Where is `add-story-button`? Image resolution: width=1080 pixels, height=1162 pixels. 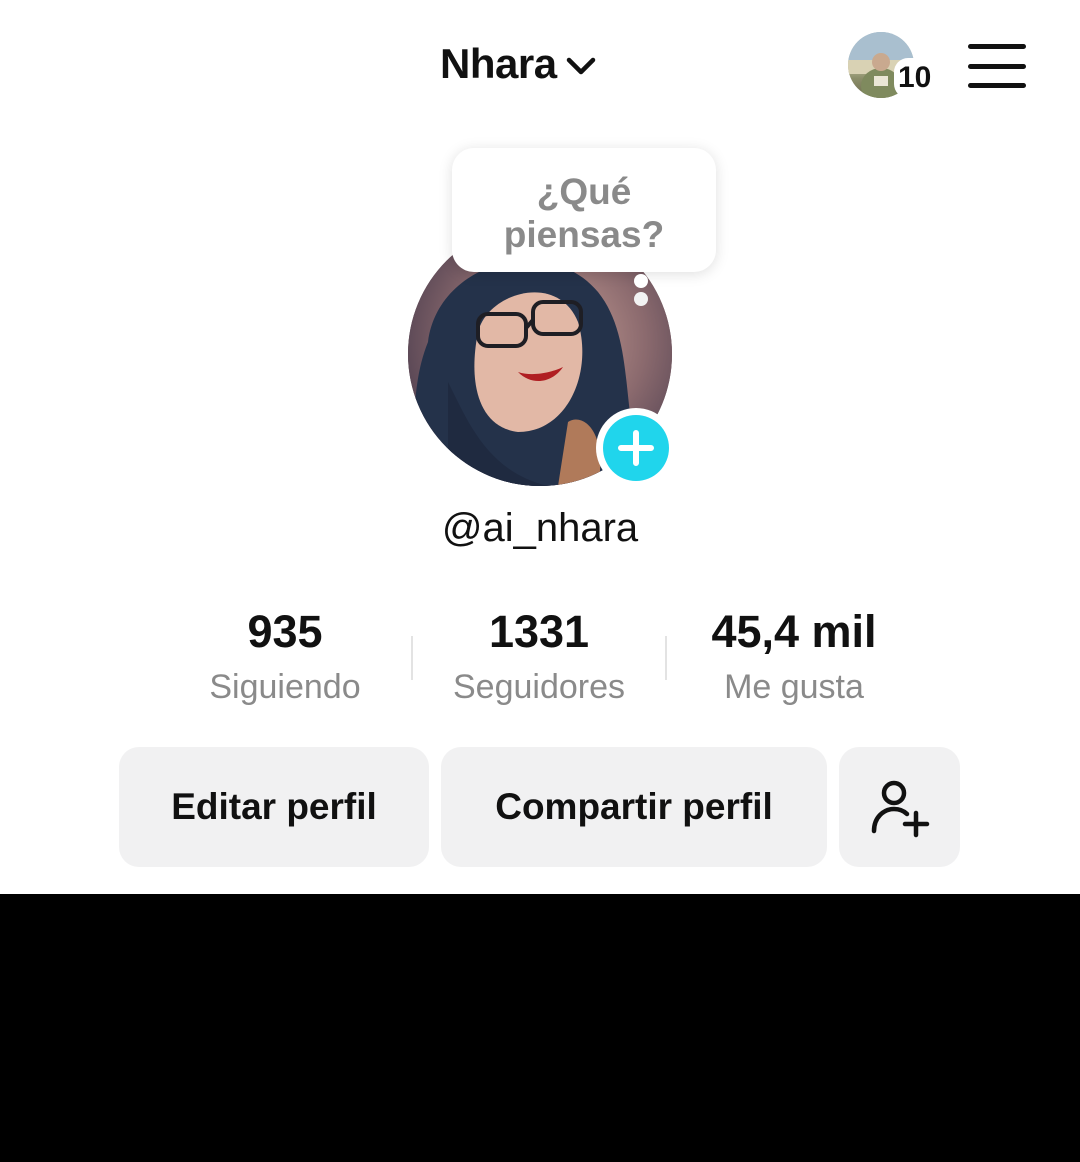
add-story-button is located at coordinates (636, 448).